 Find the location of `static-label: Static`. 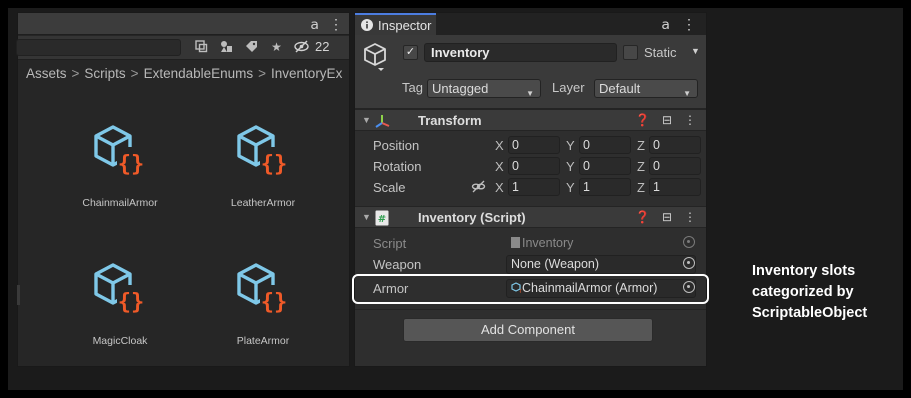

static-label: Static is located at coordinates (660, 52).